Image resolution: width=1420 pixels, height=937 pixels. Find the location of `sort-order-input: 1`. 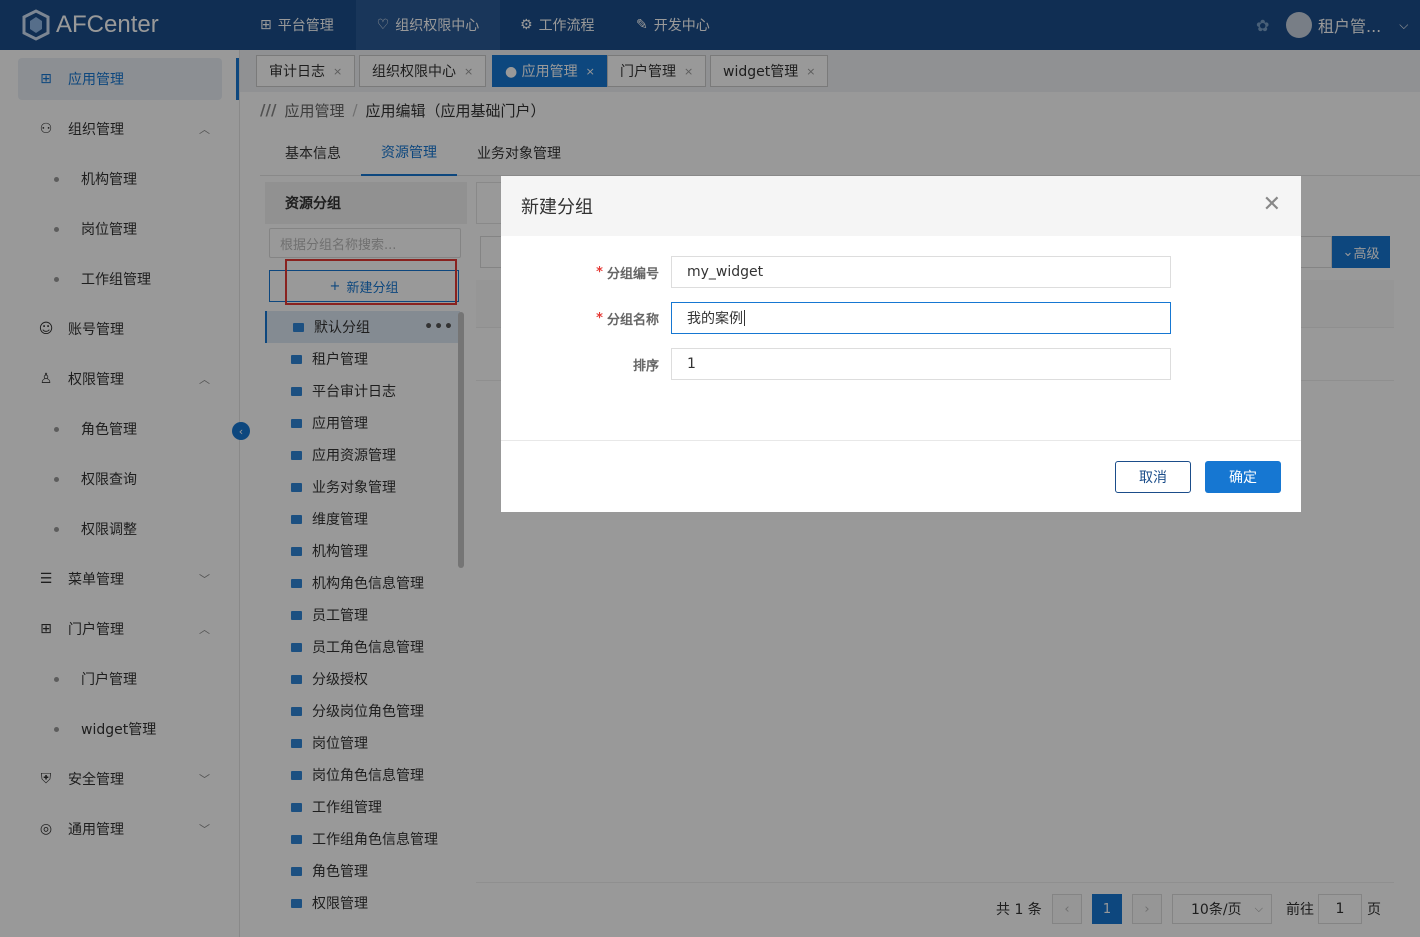

sort-order-input: 1 is located at coordinates (921, 364).